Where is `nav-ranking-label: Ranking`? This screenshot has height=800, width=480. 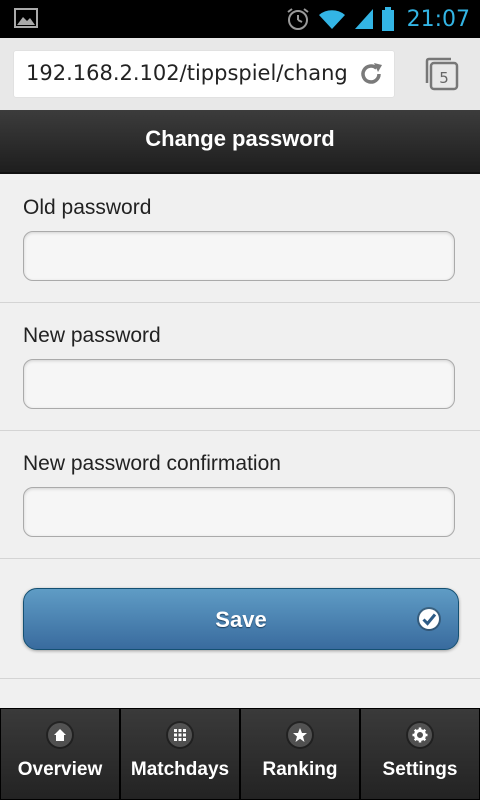 nav-ranking-label: Ranking is located at coordinates (300, 769).